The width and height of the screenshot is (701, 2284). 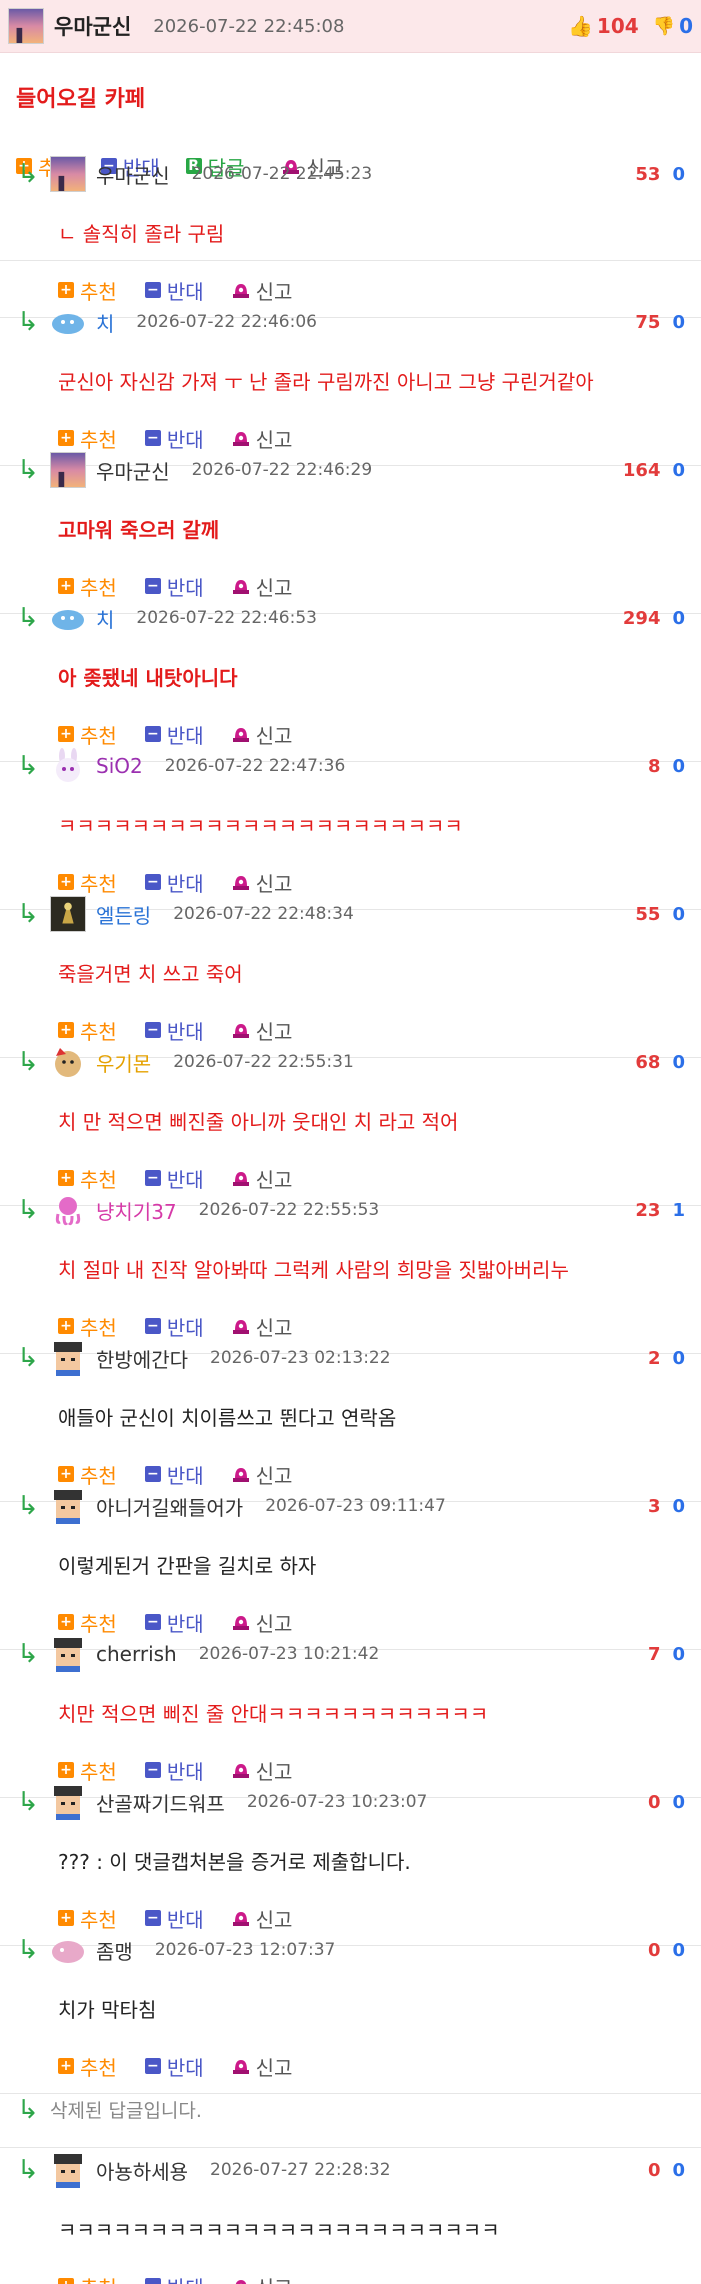 I want to click on post-votes: 👍 104 👎 0, so click(x=630, y=26).